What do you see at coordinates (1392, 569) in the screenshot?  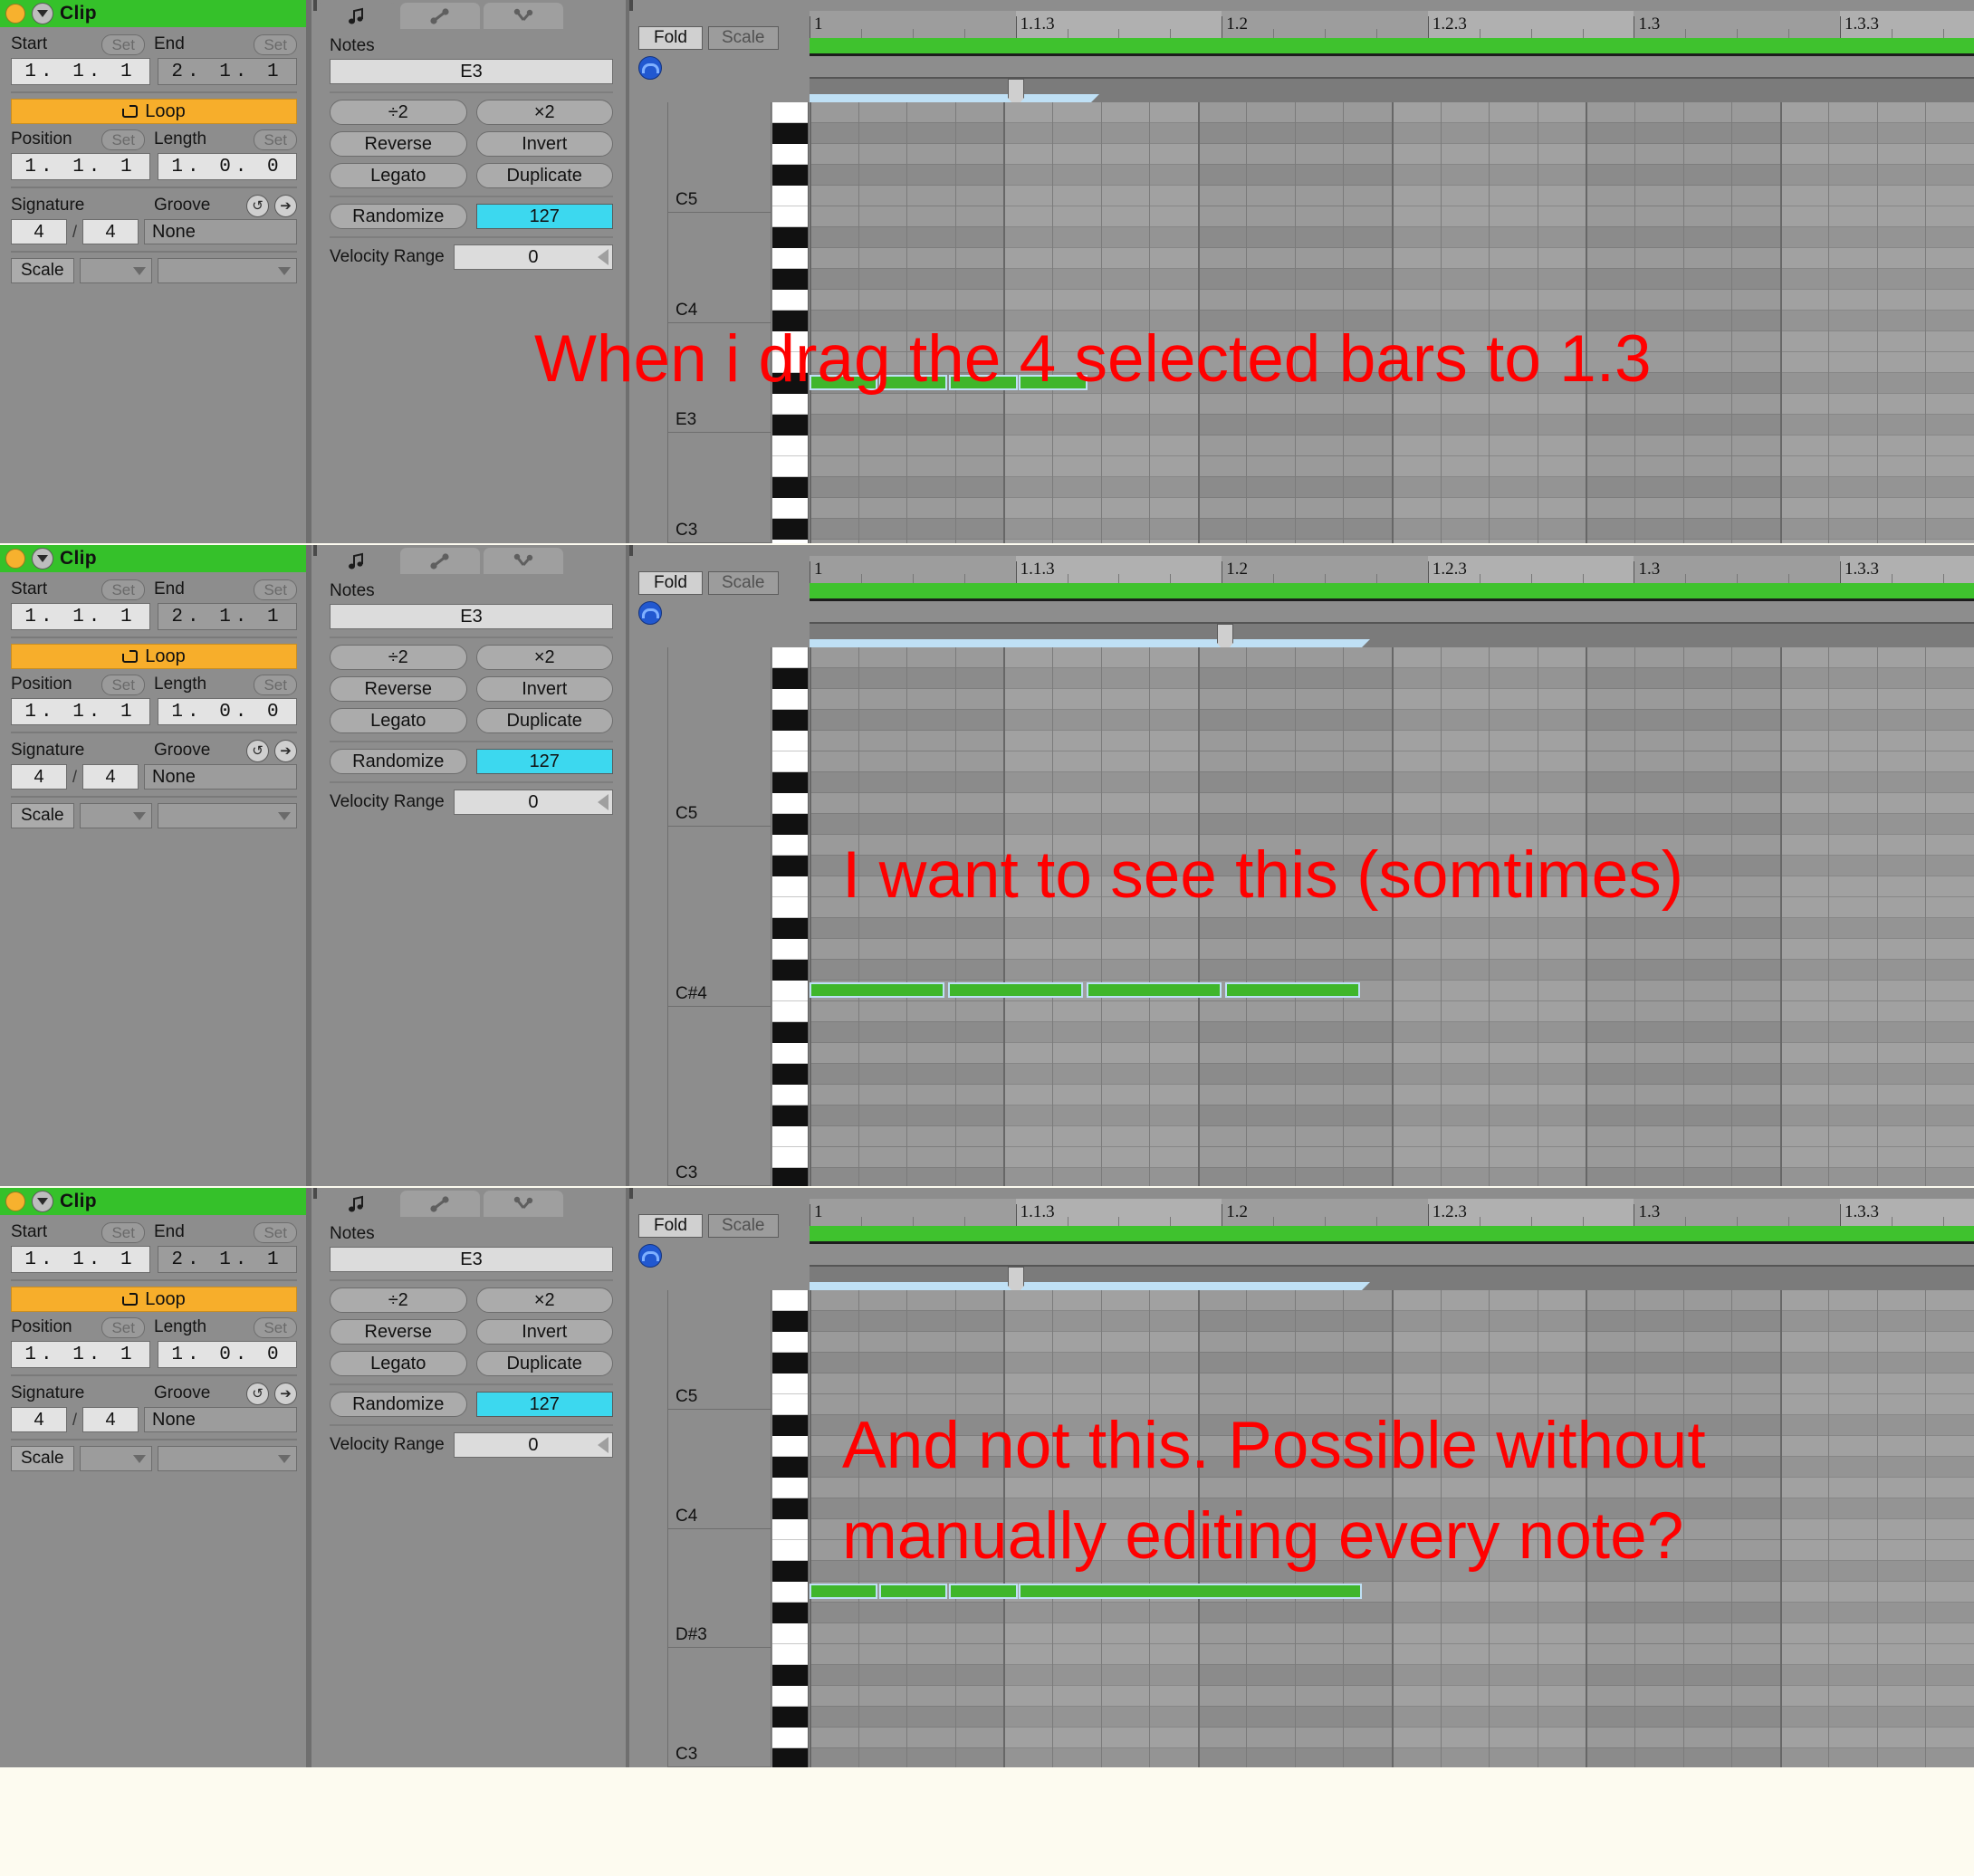 I see `time-ruler-2: 1 1.1.3 1.2 1.2.3 1.3 1.3.3` at bounding box center [1392, 569].